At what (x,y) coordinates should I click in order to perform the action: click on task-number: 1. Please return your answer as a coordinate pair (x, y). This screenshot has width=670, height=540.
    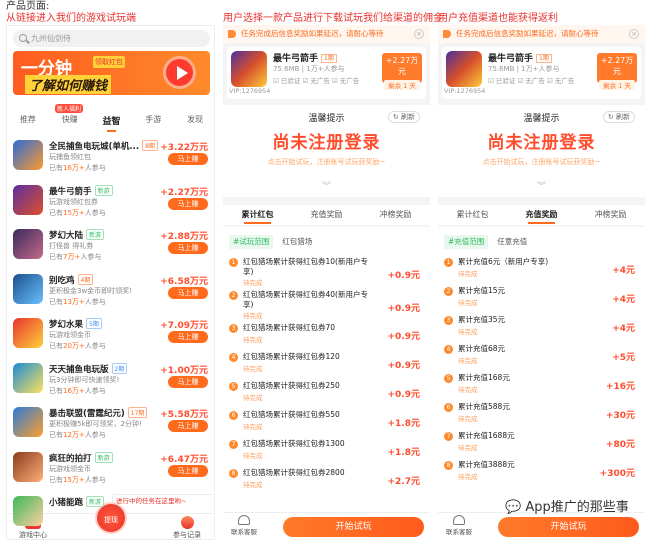
    Looking at the image, I should click on (233, 262).